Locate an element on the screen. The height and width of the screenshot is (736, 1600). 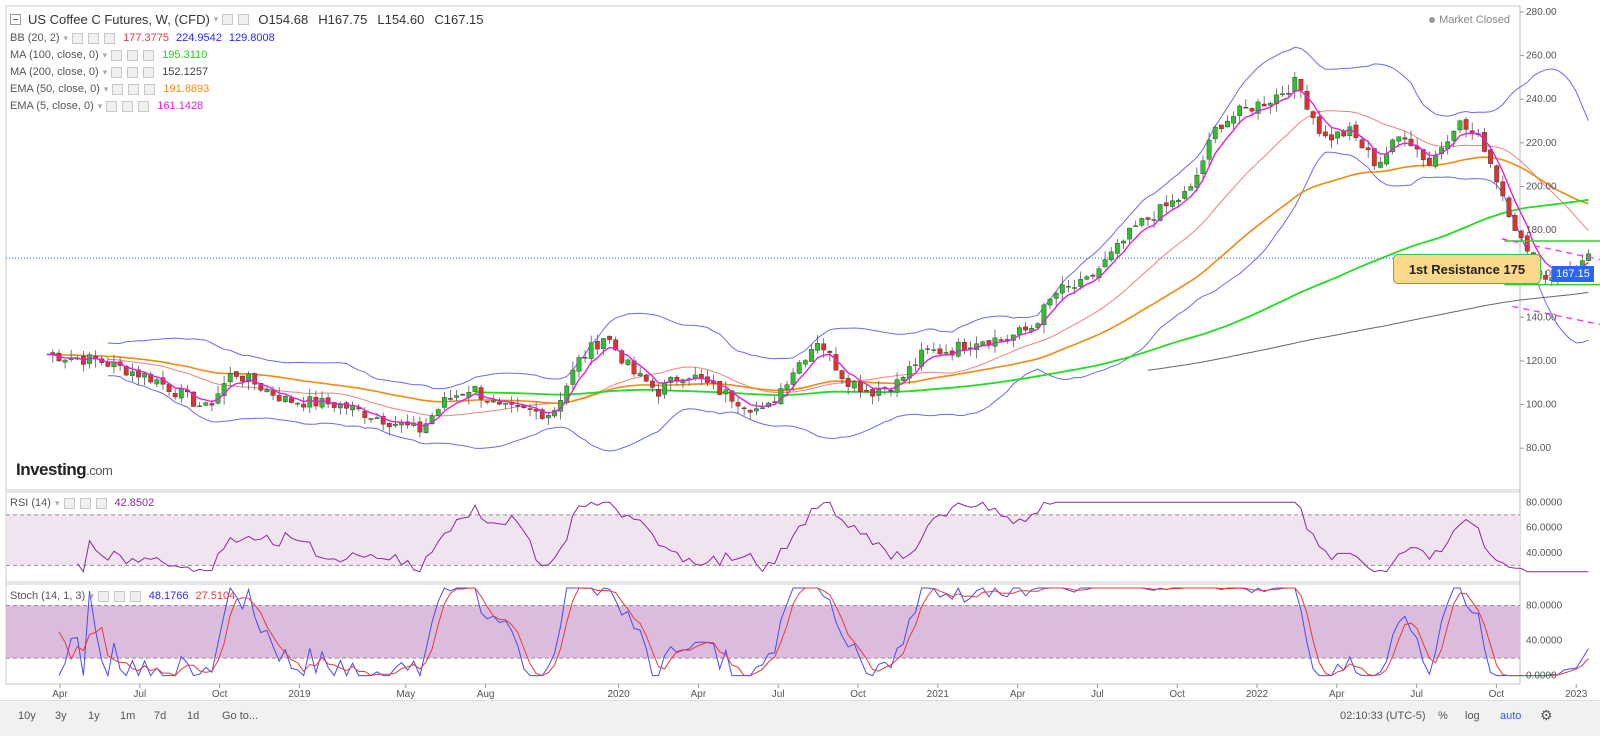
y-tick-label: 200.00 is located at coordinates (1541, 186).